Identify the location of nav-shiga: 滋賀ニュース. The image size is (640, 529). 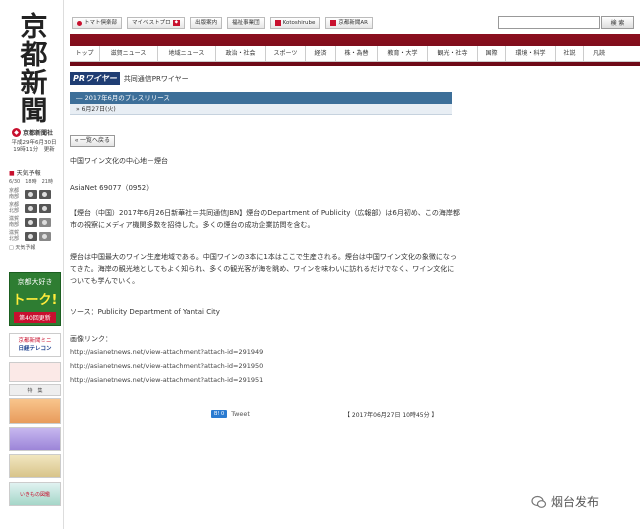
(129, 54).